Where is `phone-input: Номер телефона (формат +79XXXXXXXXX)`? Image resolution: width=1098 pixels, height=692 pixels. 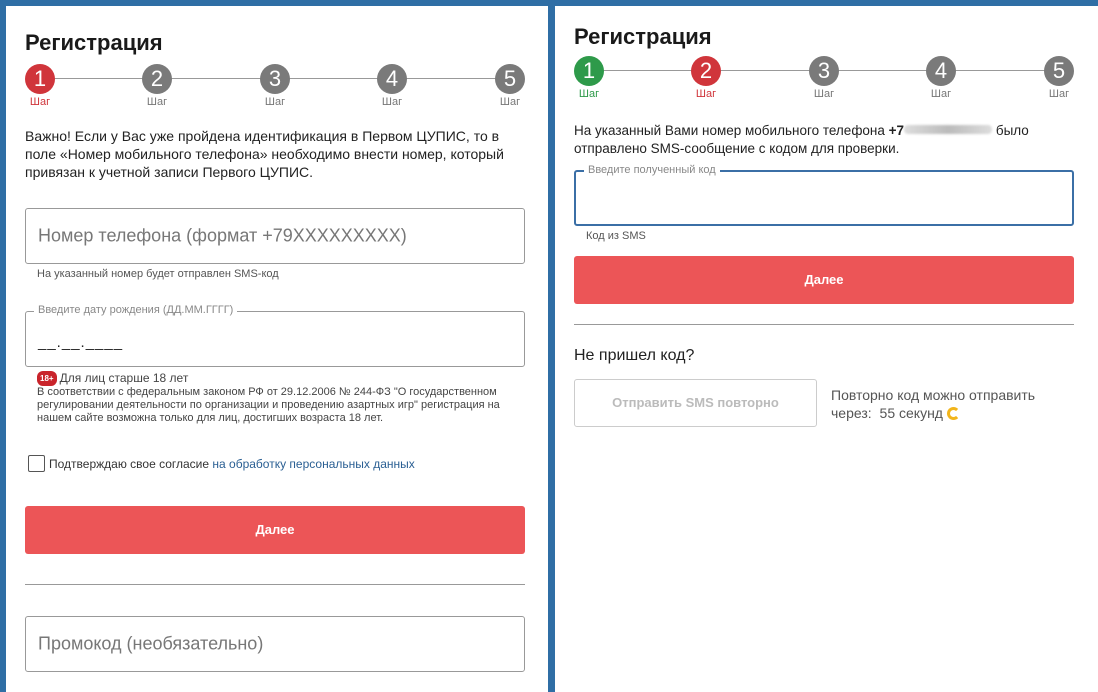 phone-input: Номер телефона (формат +79XXXXXXXXX) is located at coordinates (275, 236).